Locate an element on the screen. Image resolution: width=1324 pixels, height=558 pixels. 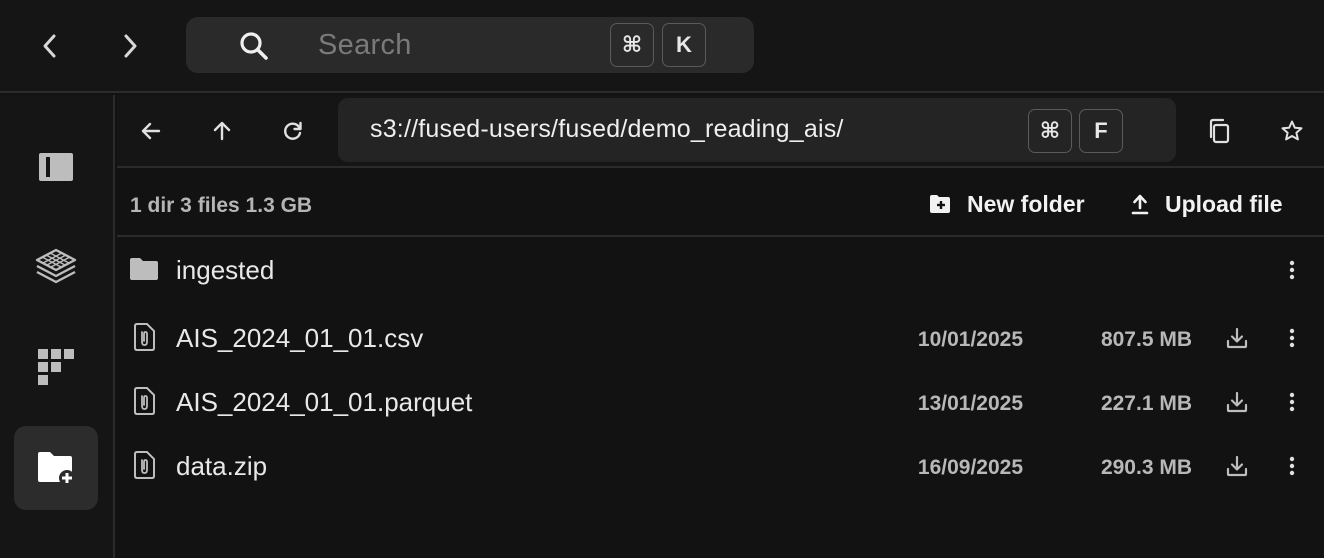
refresh-icon is located at coordinates (293, 130).